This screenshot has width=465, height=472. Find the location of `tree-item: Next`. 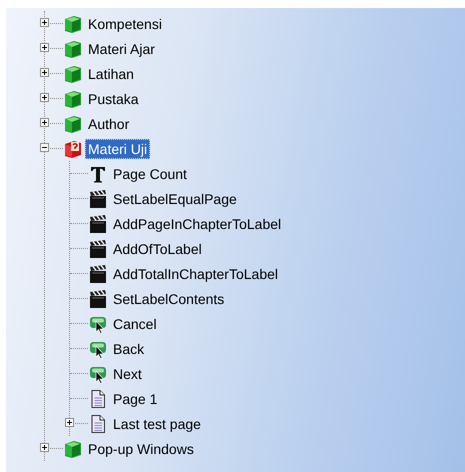

tree-item: Next is located at coordinates (127, 374).